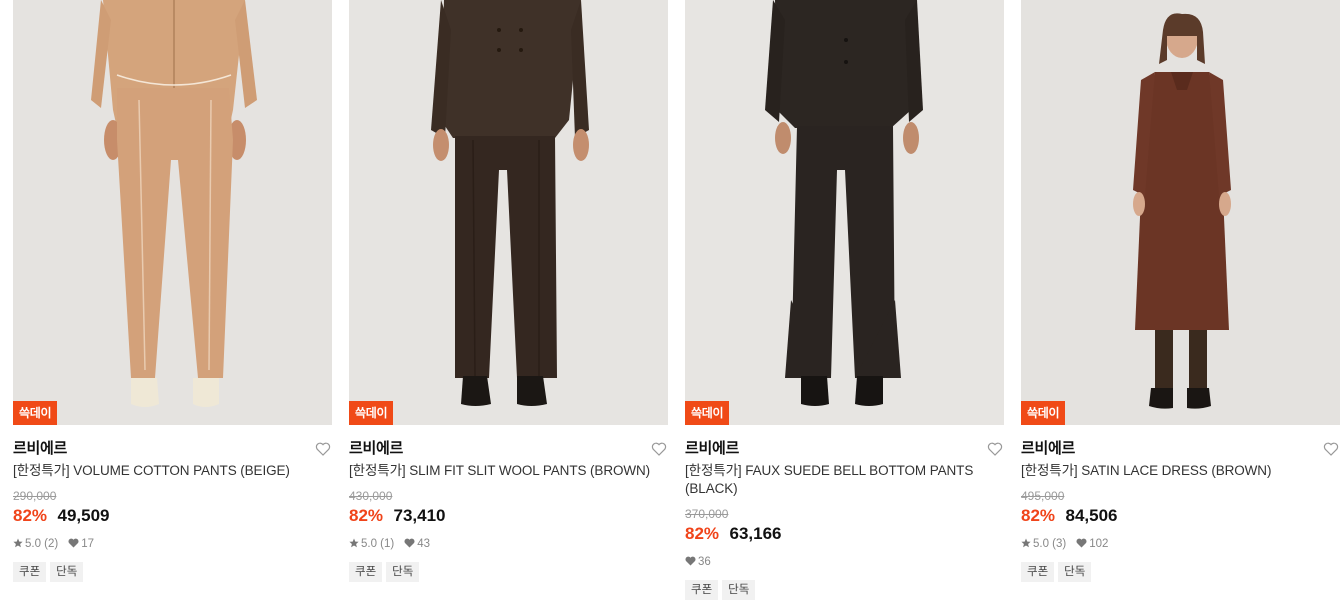  I want to click on price-row: 82% 63,166, so click(733, 534).